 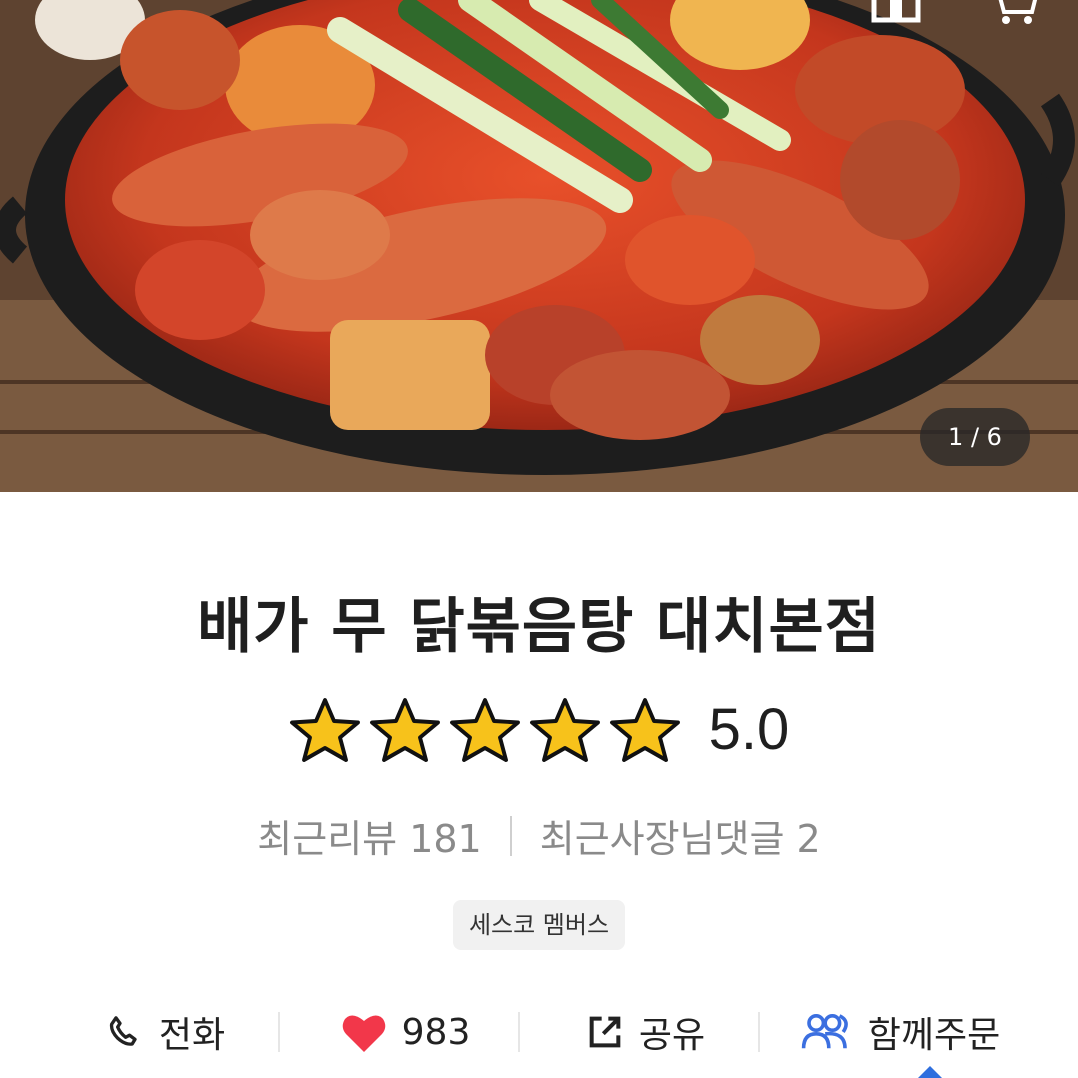 I want to click on cesco-members-badge: 세스코 멤버스, so click(x=539, y=925).